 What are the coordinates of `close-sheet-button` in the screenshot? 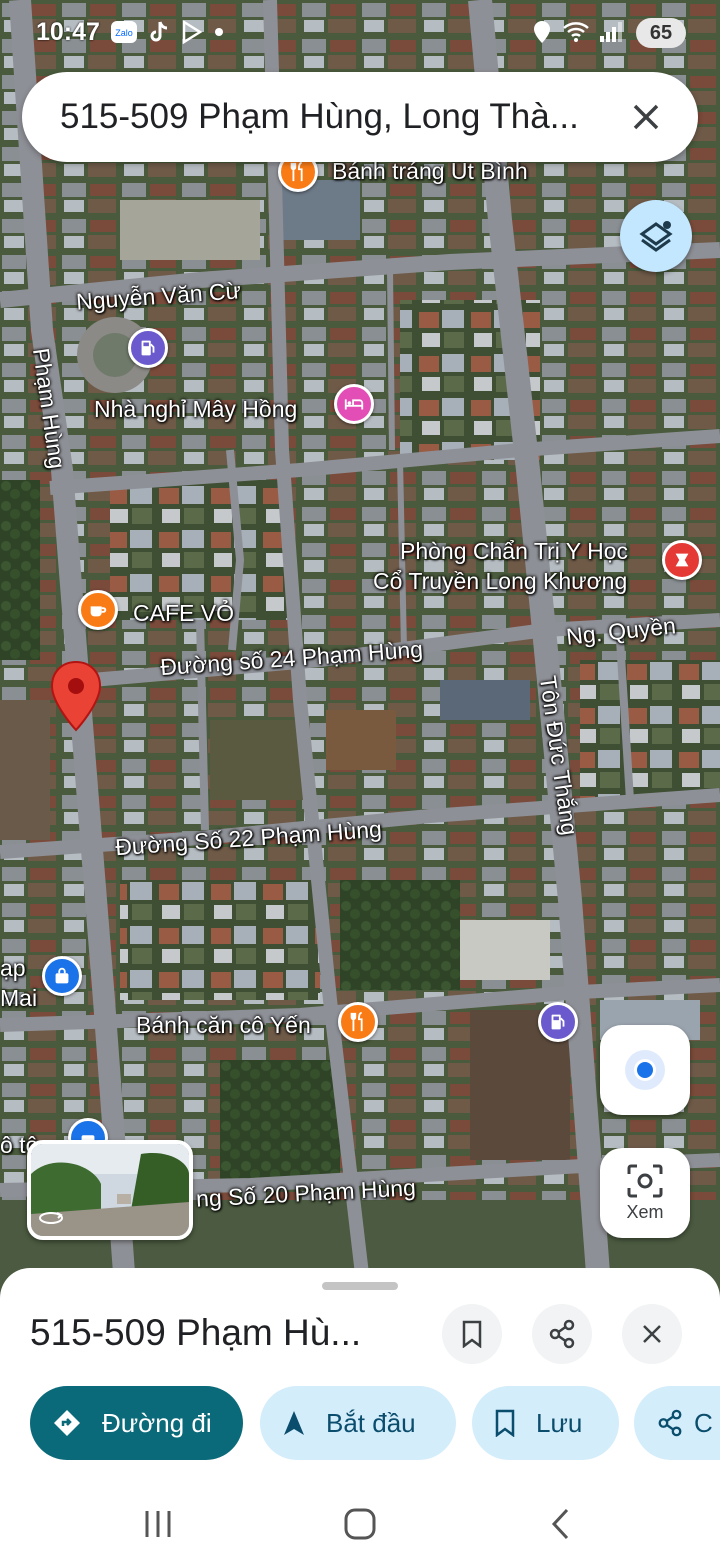 It's located at (652, 1334).